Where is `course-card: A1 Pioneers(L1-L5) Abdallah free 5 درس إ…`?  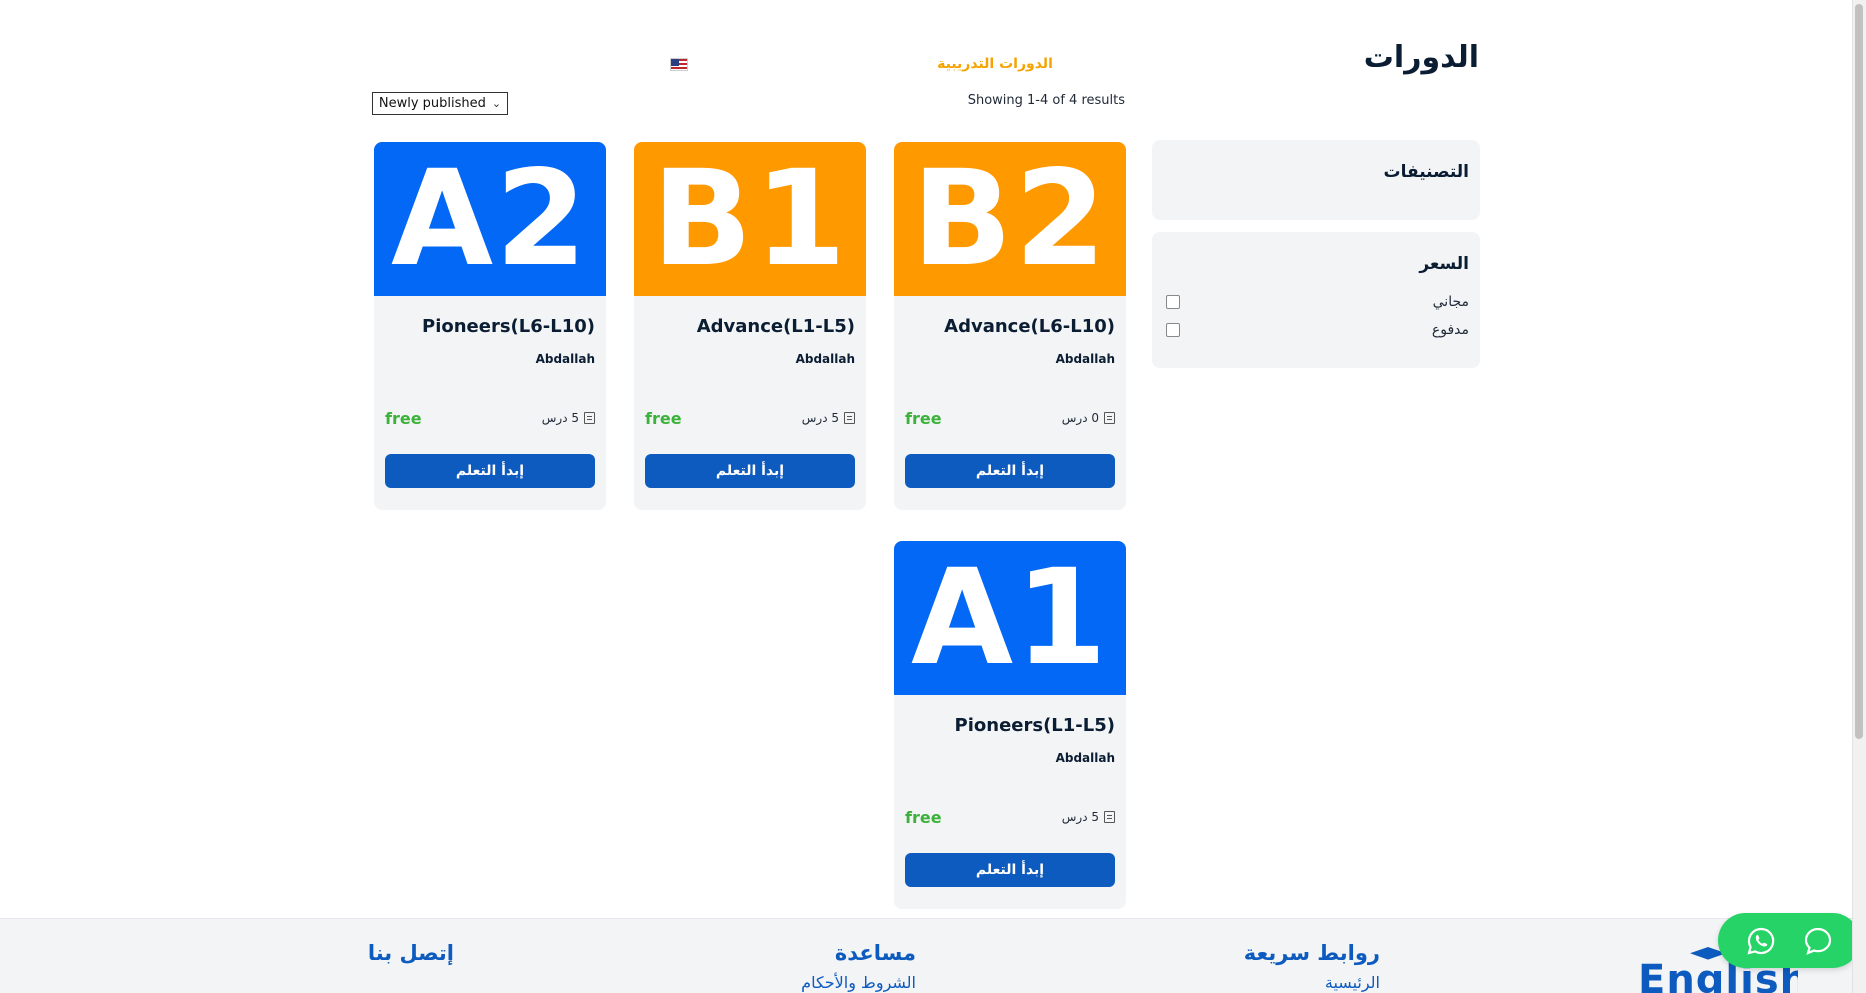
course-card: A1 Pioneers(L1-L5) Abdallah free 5 درس إ… is located at coordinates (1010, 725).